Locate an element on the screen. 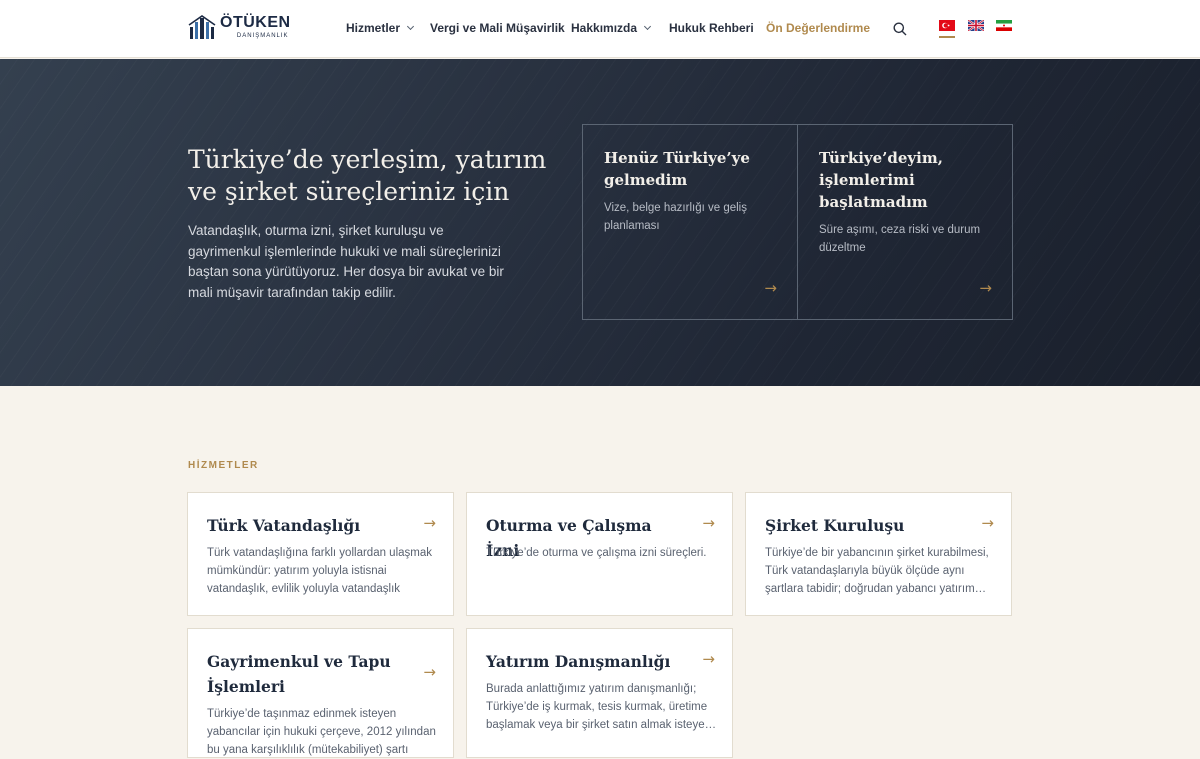  service-title: Şirket Kuruluşu is located at coordinates (835, 525).